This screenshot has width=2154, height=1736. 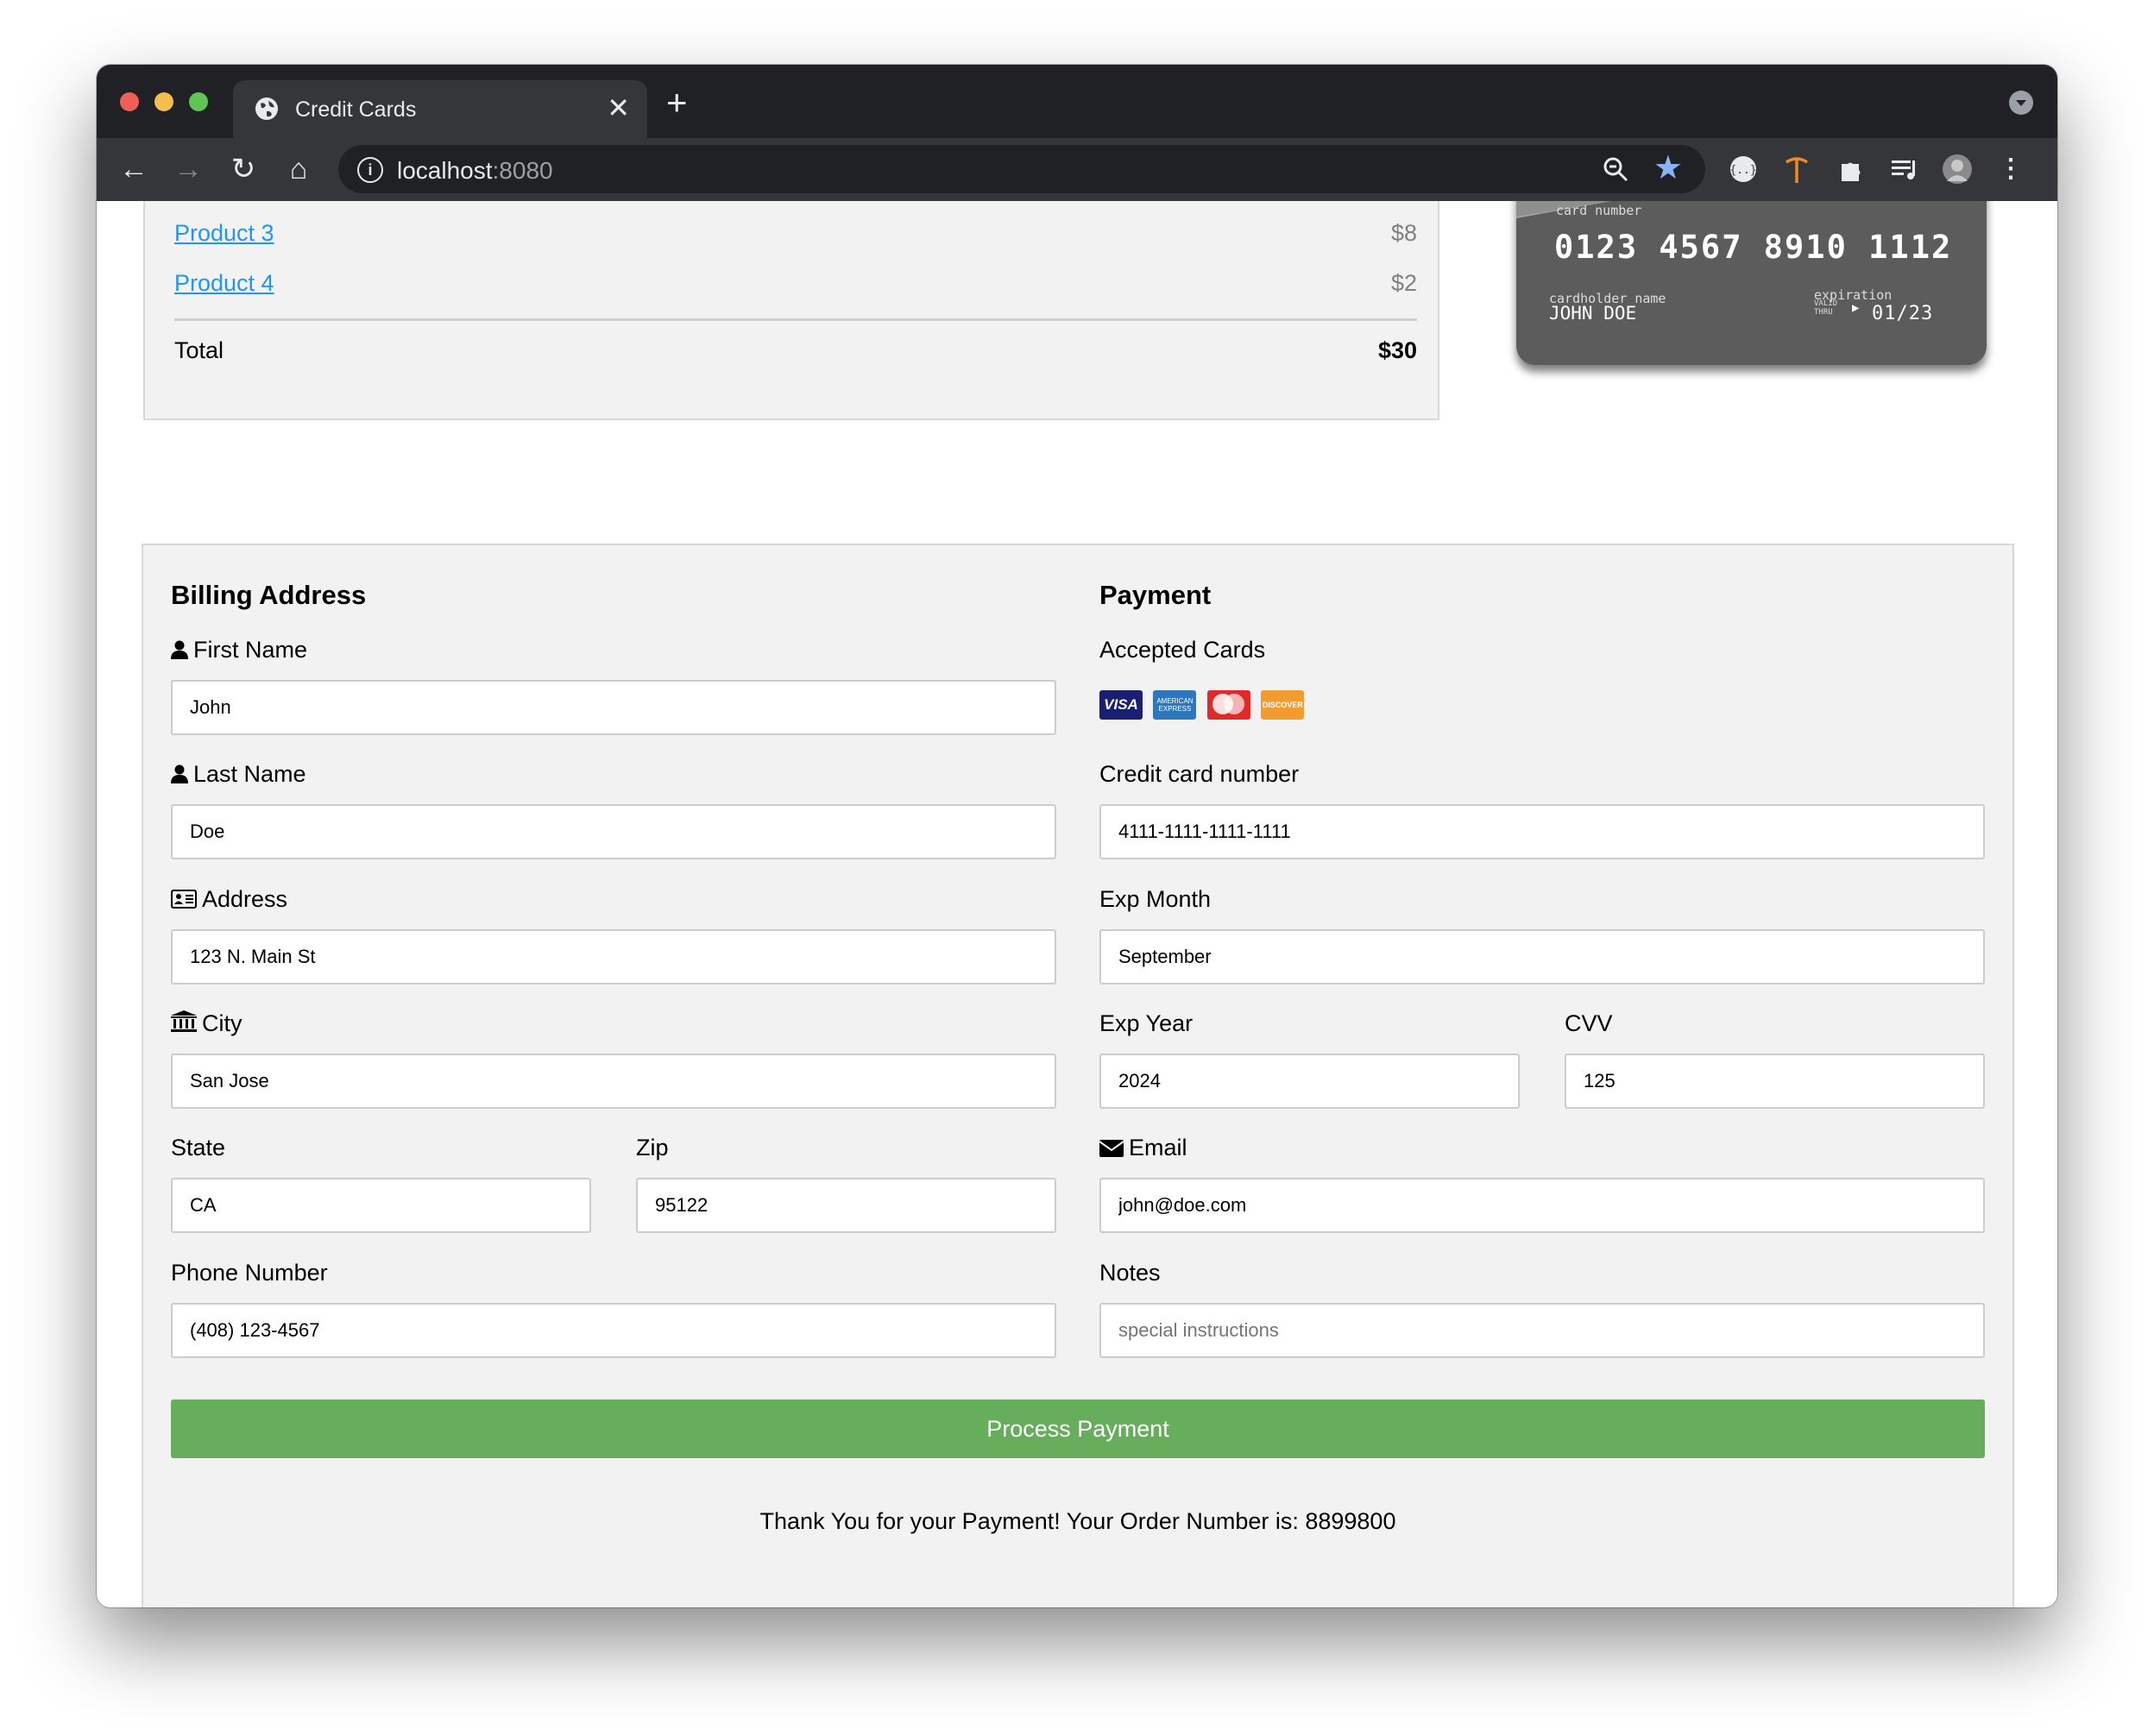 I want to click on extensions-puzzle-icon, so click(x=1851, y=169).